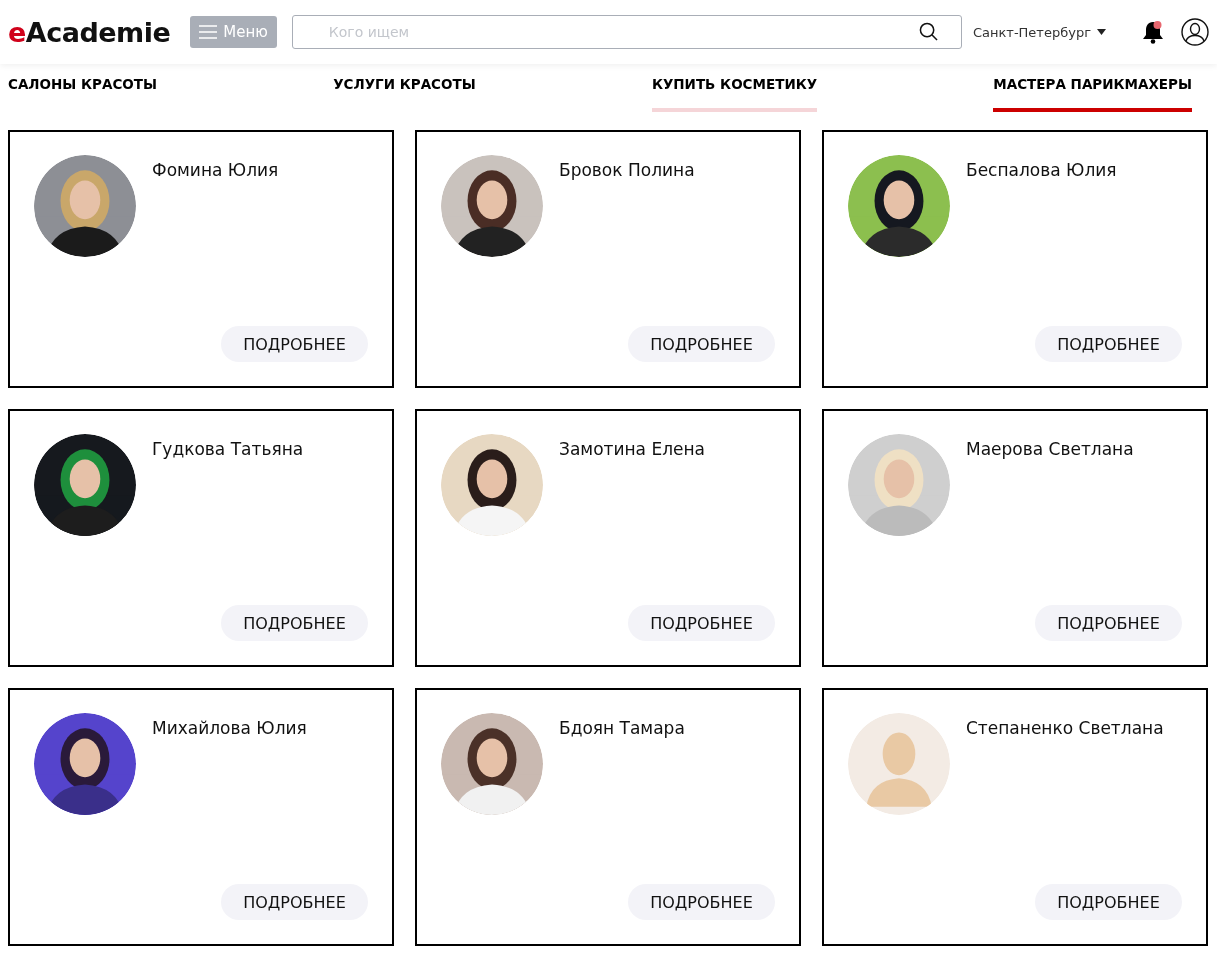 This screenshot has width=1217, height=962. What do you see at coordinates (1153, 32) in the screenshot?
I see `notification-bell-icon` at bounding box center [1153, 32].